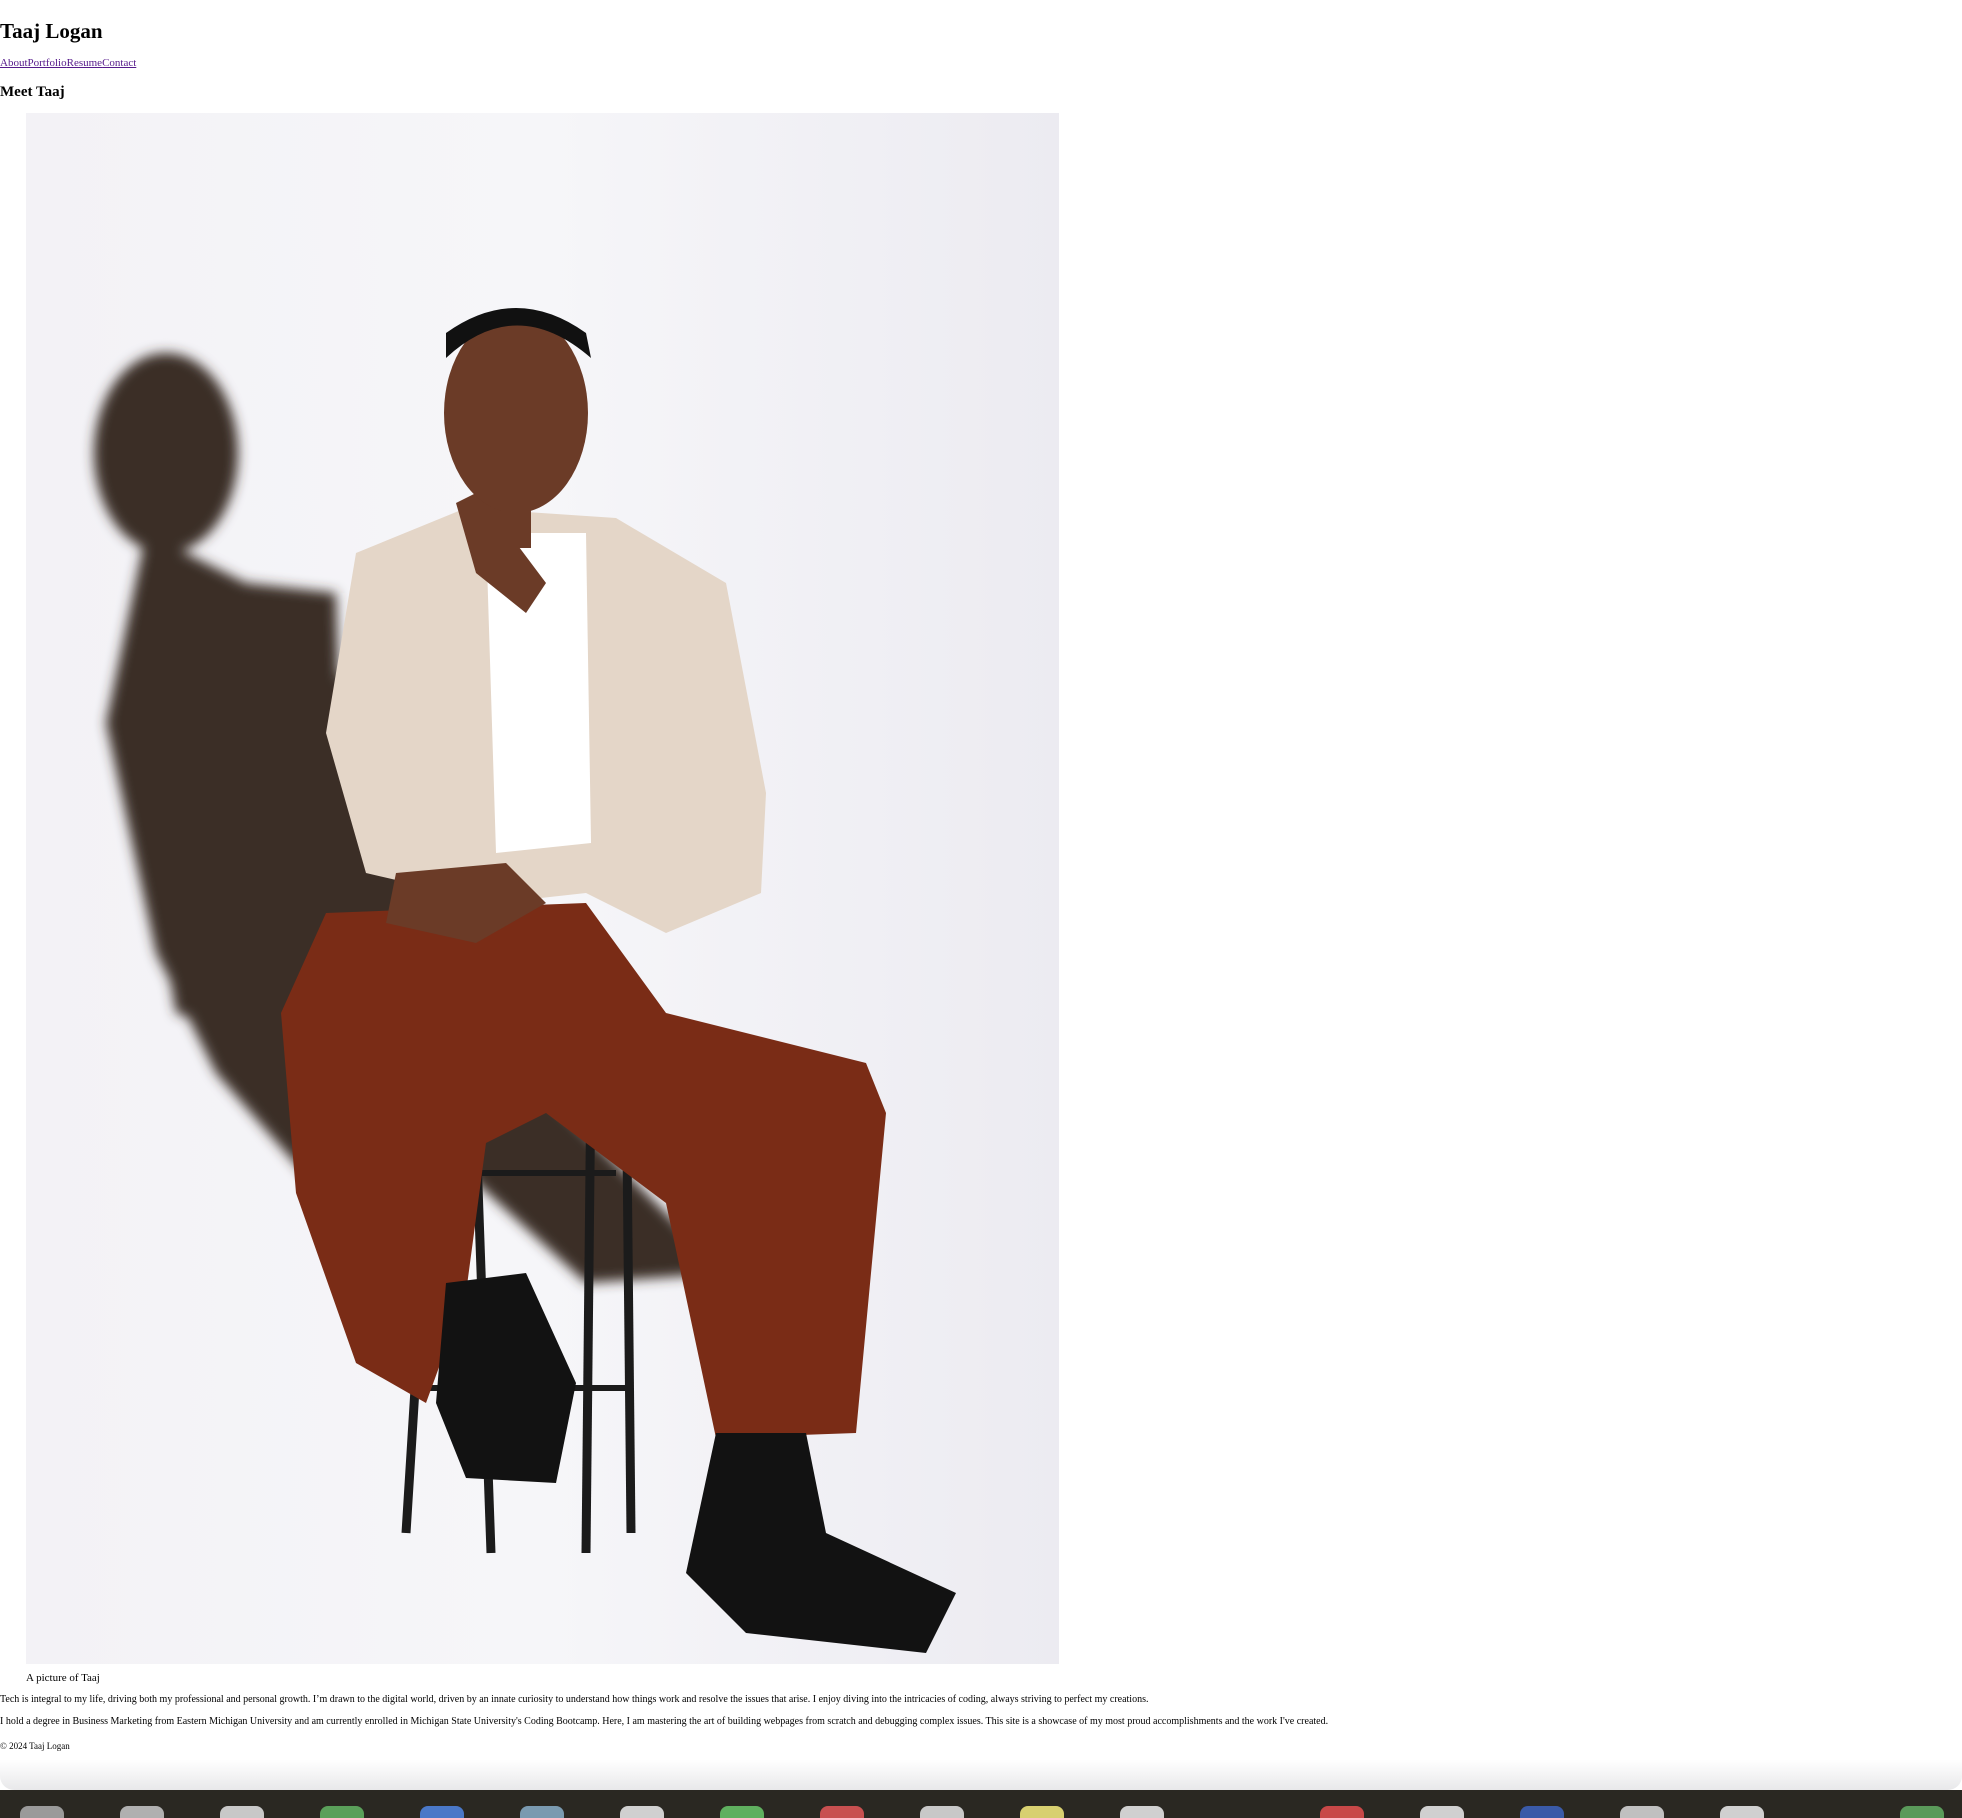 This screenshot has width=1962, height=1818. I want to click on nav-link-resume: Resume, so click(84, 63).